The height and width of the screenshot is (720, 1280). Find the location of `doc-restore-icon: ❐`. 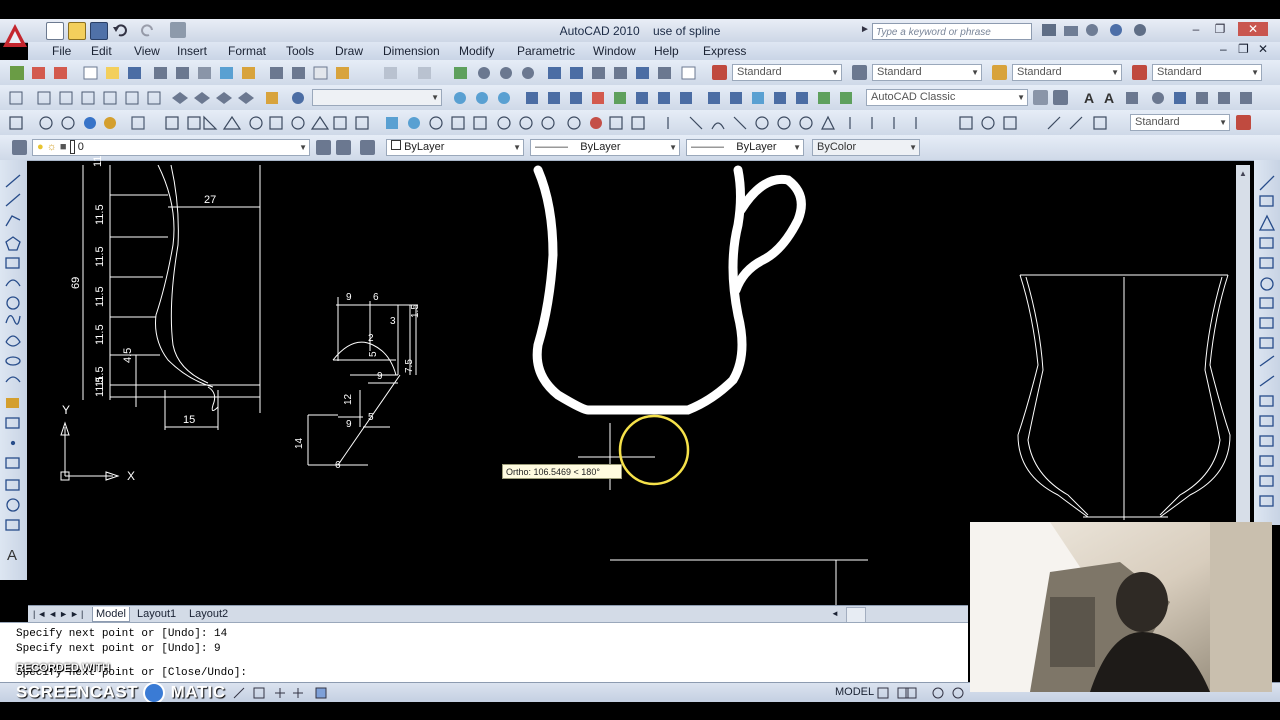

doc-restore-icon: ❐ is located at coordinates (1243, 49).